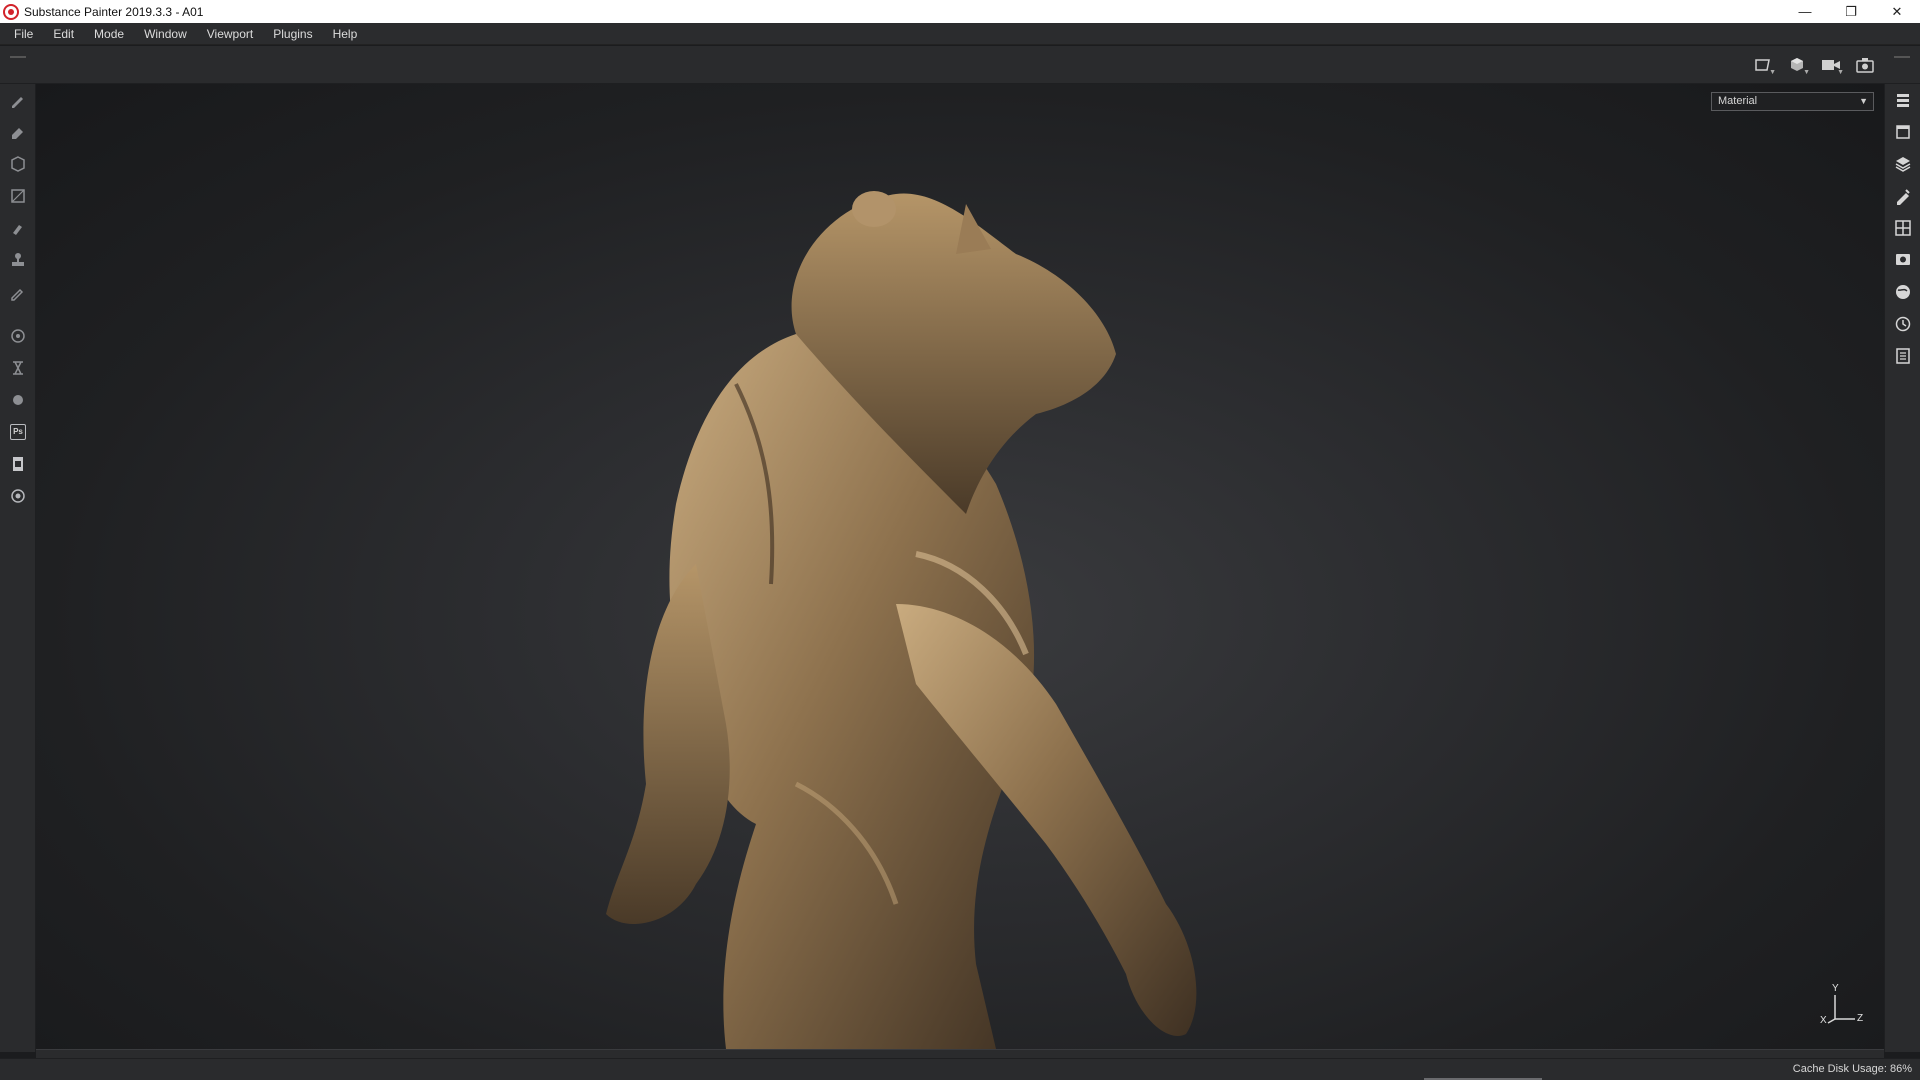 This screenshot has width=1920, height=1080. I want to click on log-icon, so click(1903, 356).